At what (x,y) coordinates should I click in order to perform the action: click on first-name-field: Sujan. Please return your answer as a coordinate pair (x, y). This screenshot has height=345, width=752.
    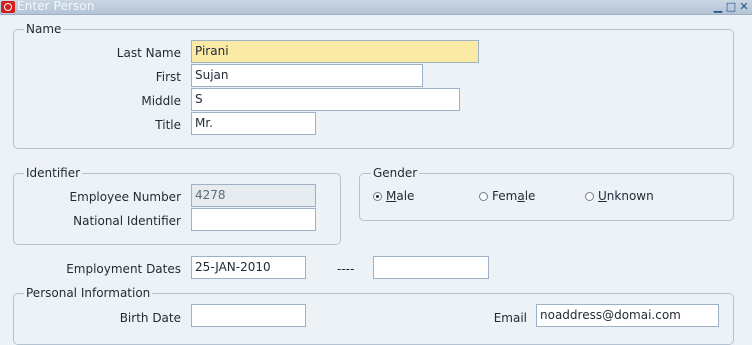
    Looking at the image, I should click on (307, 75).